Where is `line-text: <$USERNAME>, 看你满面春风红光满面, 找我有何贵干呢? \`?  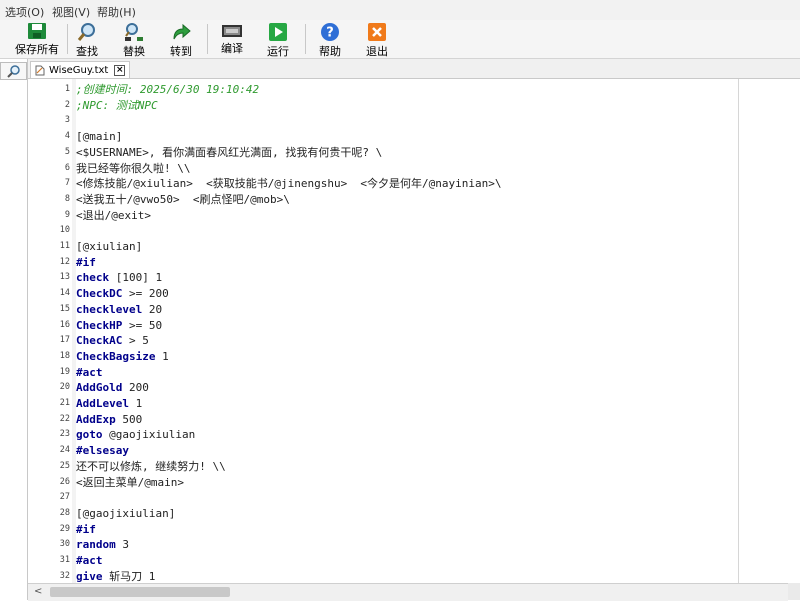 line-text: <$USERNAME>, 看你满面春风红光满面, 找我有何贵干呢? \ is located at coordinates (229, 152).